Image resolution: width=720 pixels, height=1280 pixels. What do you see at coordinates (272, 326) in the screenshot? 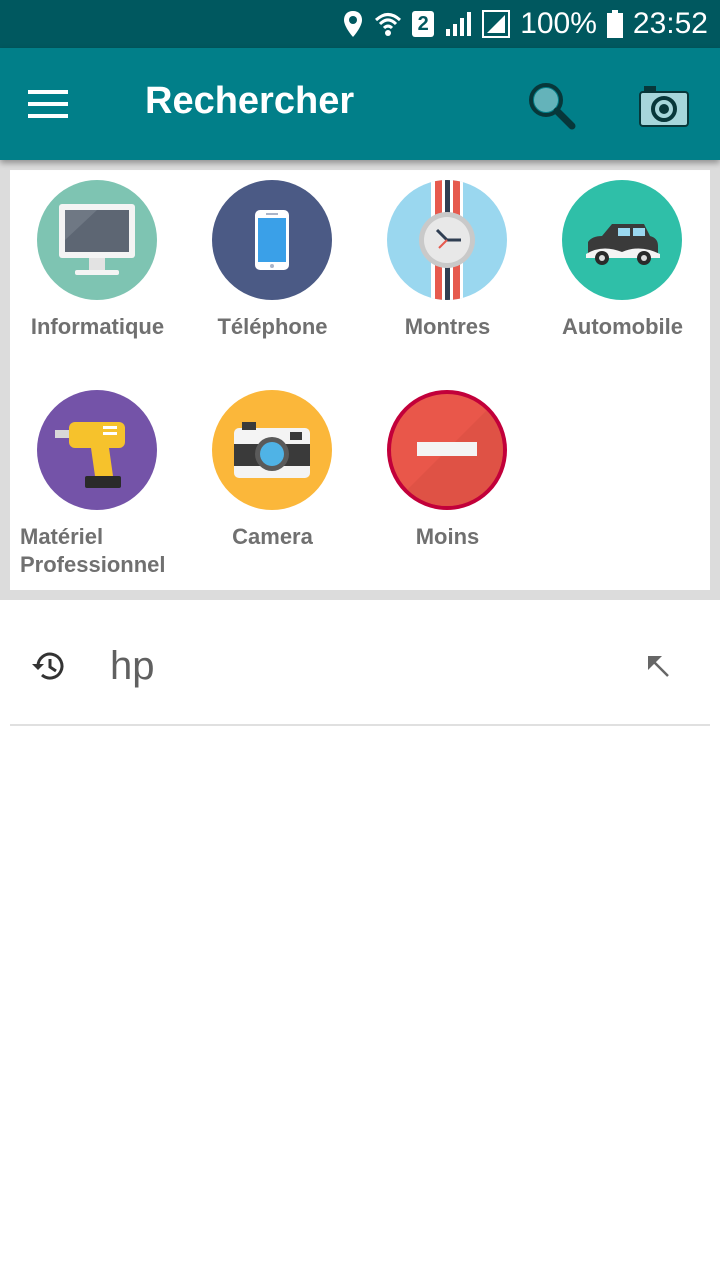
I see `category-label: Téléphone` at bounding box center [272, 326].